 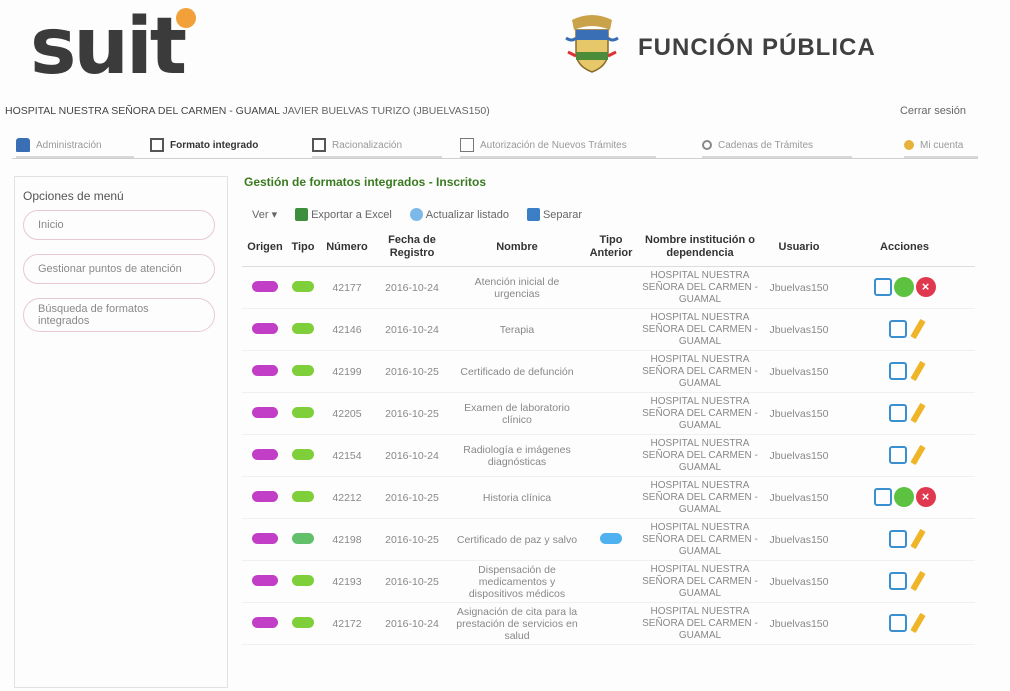 What do you see at coordinates (303, 247) in the screenshot?
I see `col-tipo: Tipo` at bounding box center [303, 247].